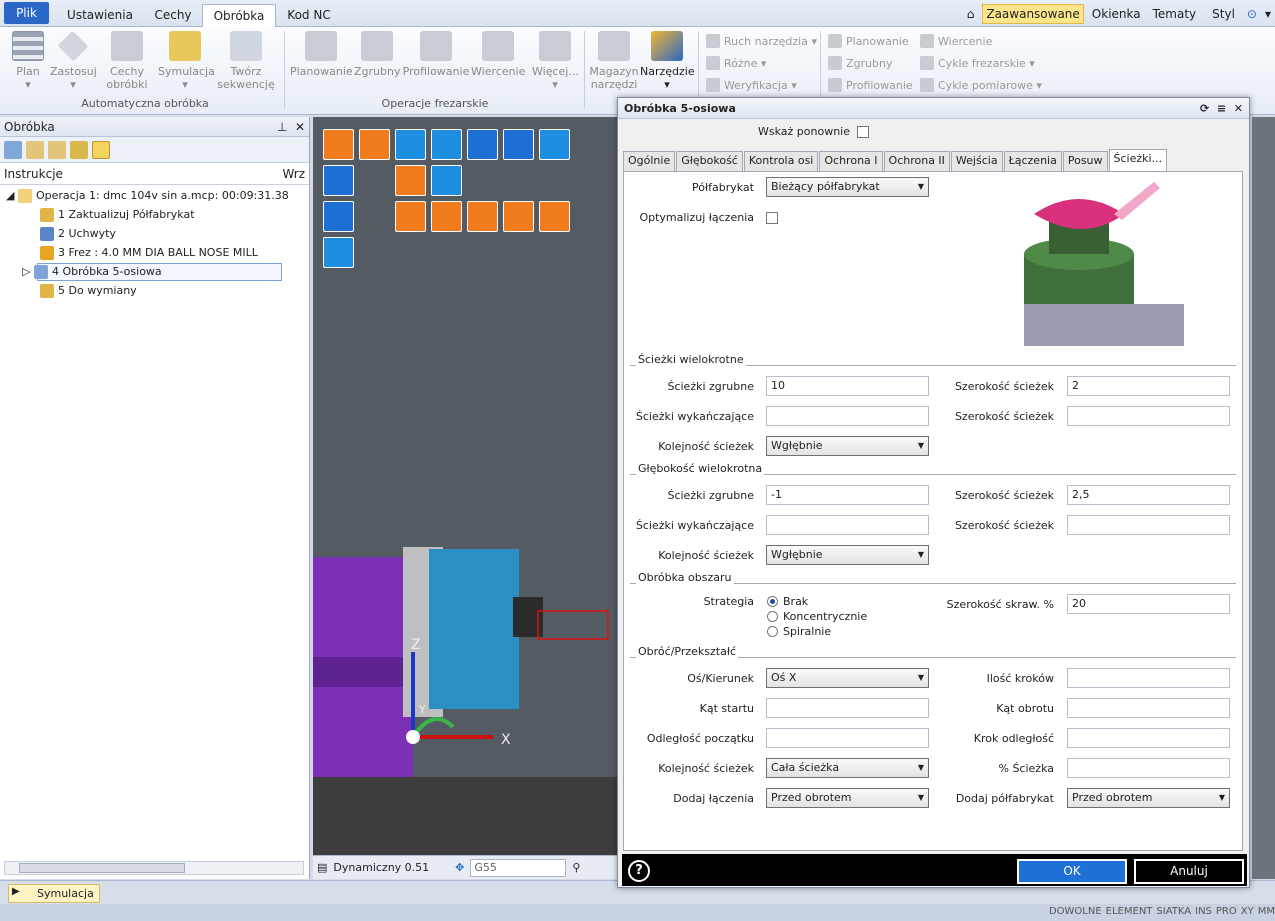 This screenshot has width=1275, height=921. What do you see at coordinates (847, 738) in the screenshot?
I see `start-distance-input` at bounding box center [847, 738].